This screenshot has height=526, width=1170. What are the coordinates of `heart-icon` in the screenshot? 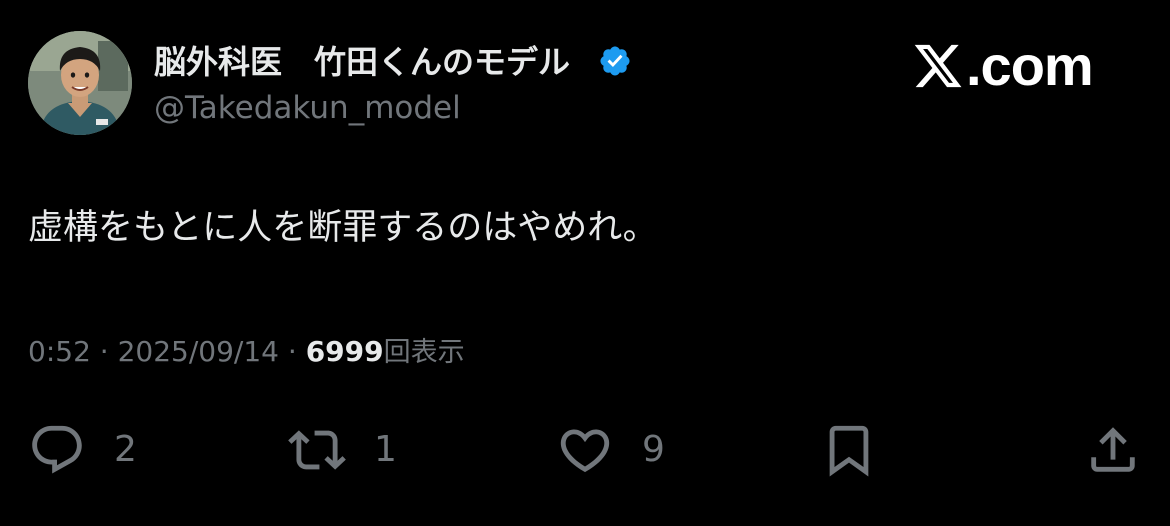 It's located at (585, 451).